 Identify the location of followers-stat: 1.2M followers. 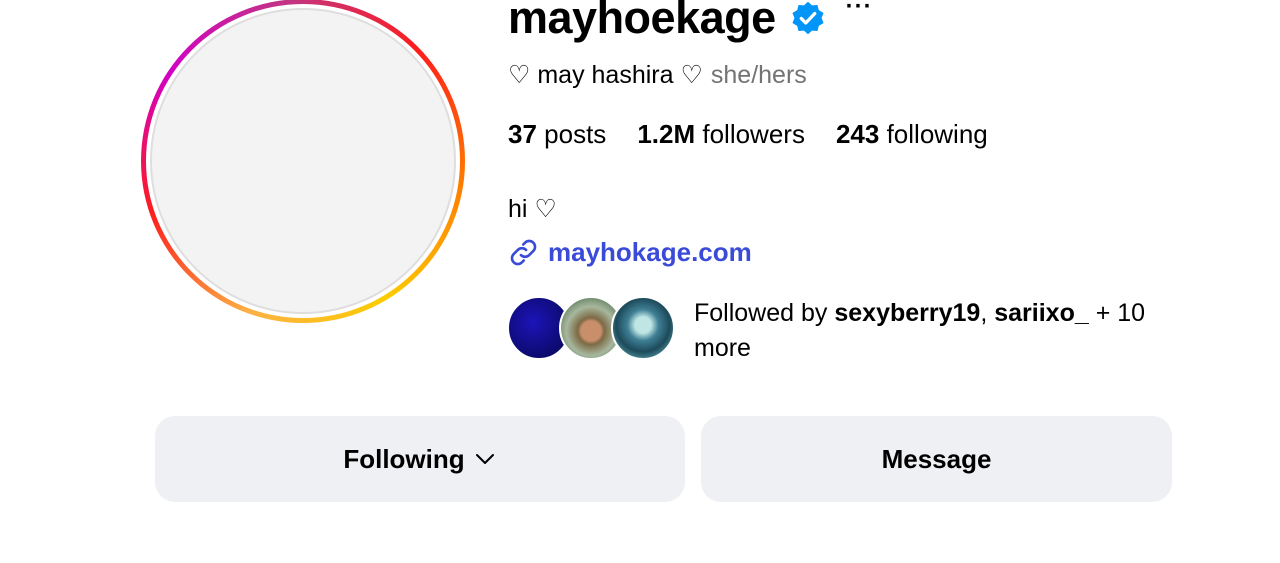
(721, 134).